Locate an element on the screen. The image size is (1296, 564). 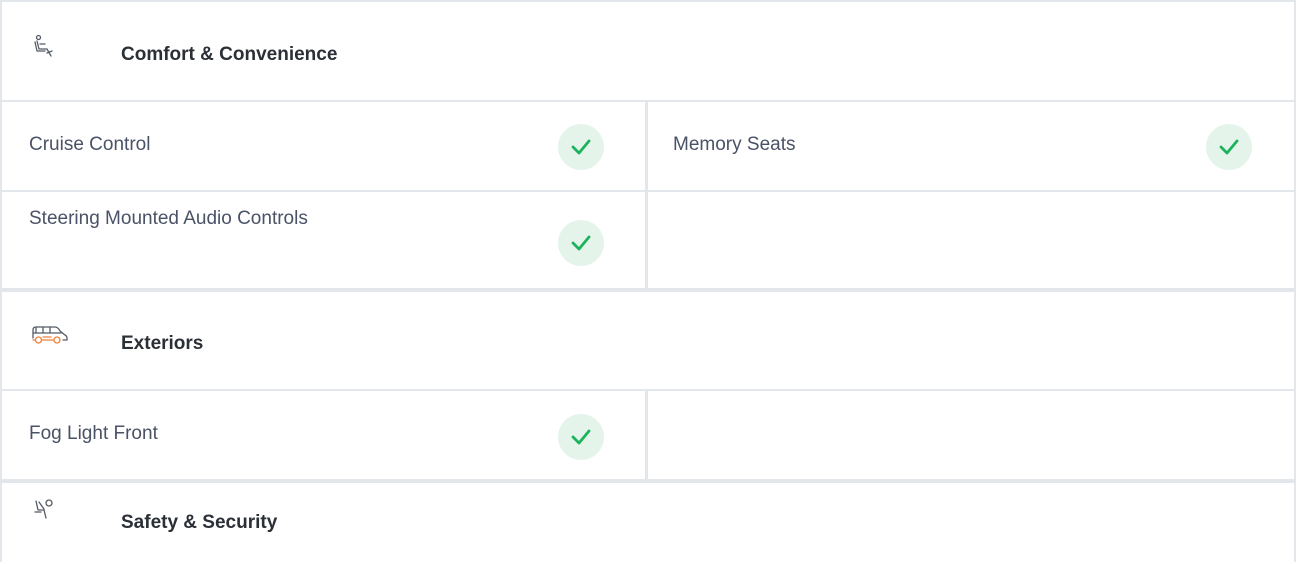
section-title: Exteriors is located at coordinates (162, 343).